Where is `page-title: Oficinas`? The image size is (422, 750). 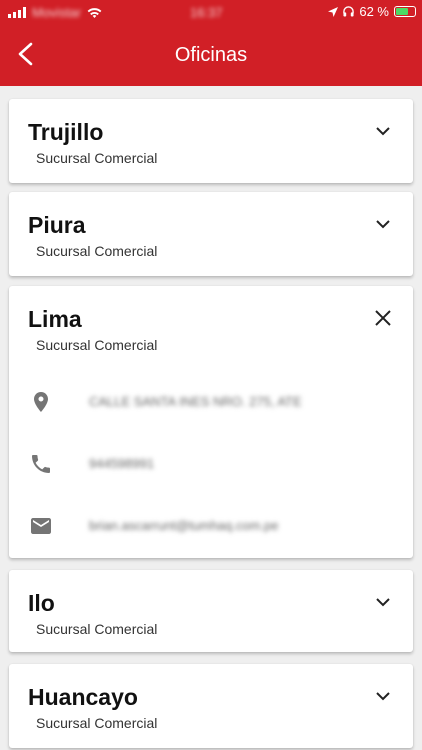 page-title: Oficinas is located at coordinates (211, 55).